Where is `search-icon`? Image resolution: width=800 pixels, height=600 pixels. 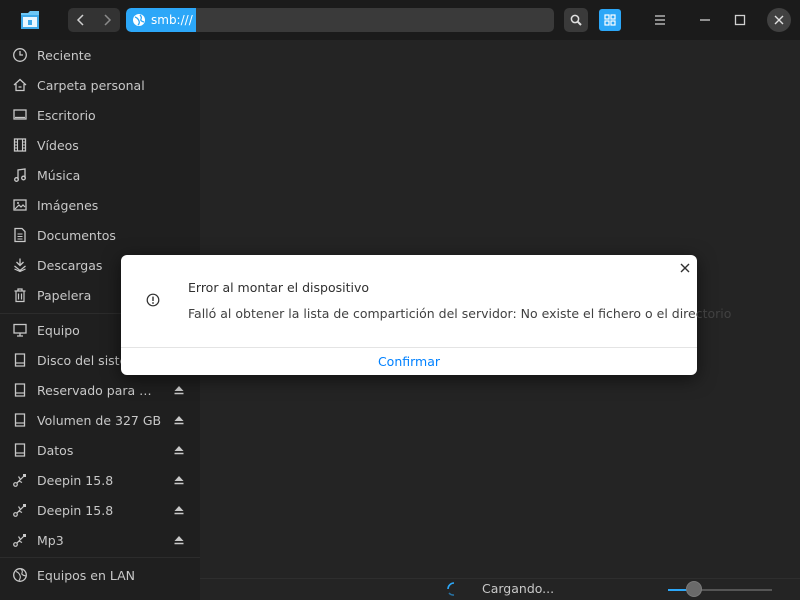 search-icon is located at coordinates (576, 20).